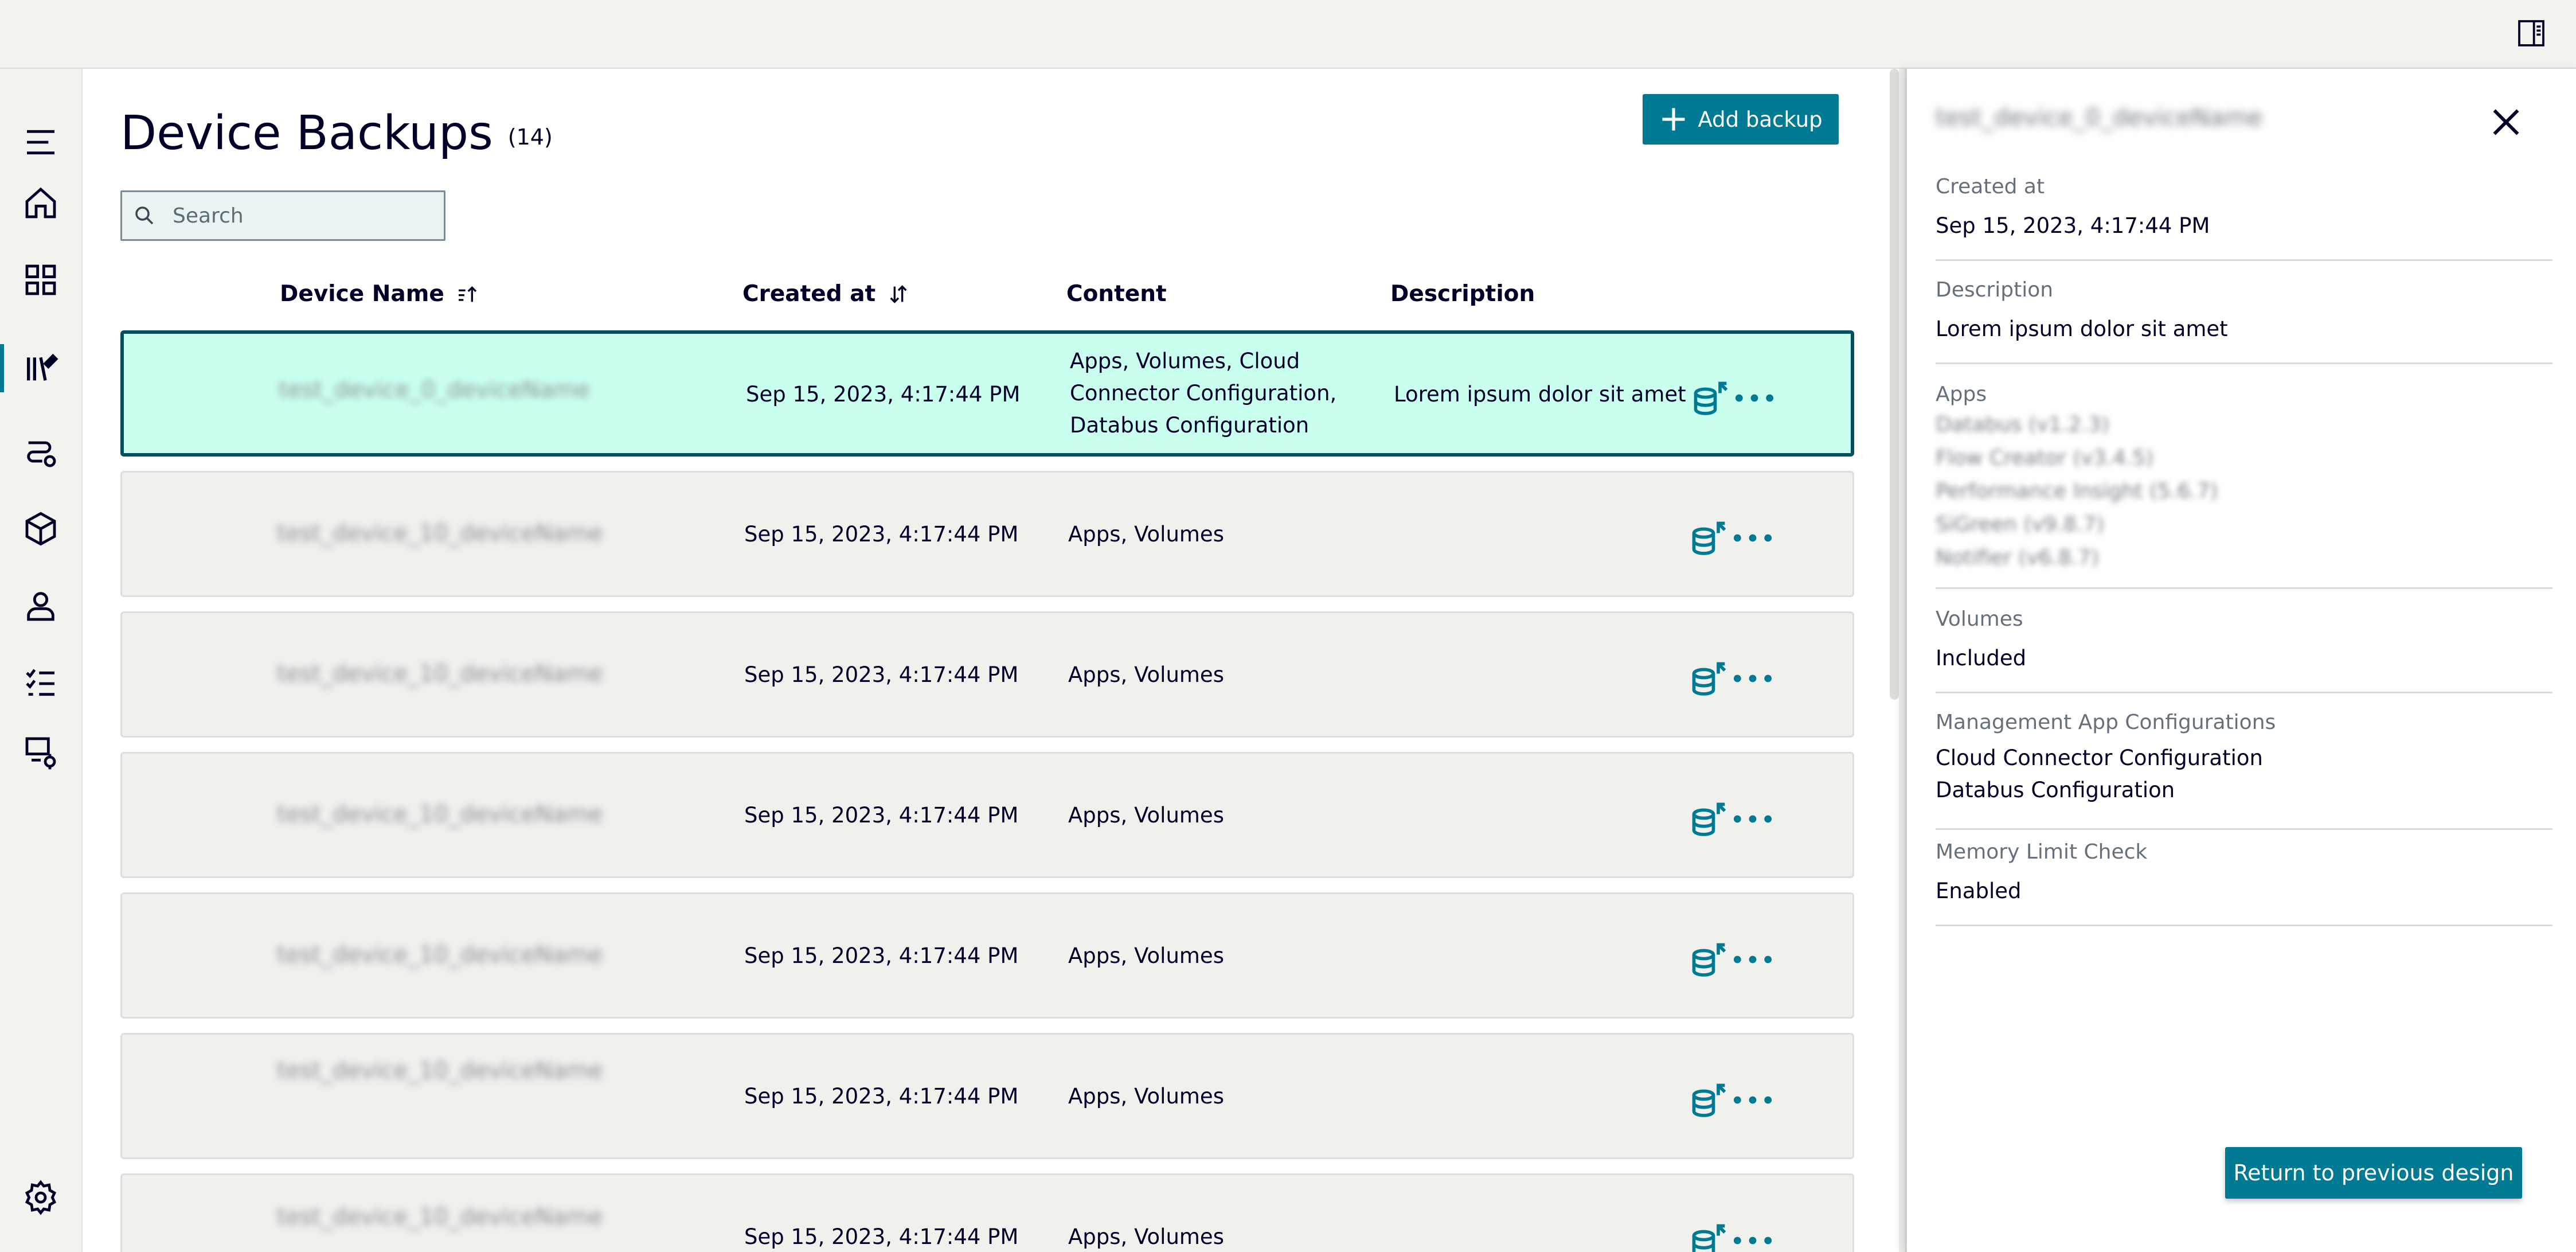 The image size is (2576, 1252). What do you see at coordinates (144, 215) in the screenshot?
I see `search-icon` at bounding box center [144, 215].